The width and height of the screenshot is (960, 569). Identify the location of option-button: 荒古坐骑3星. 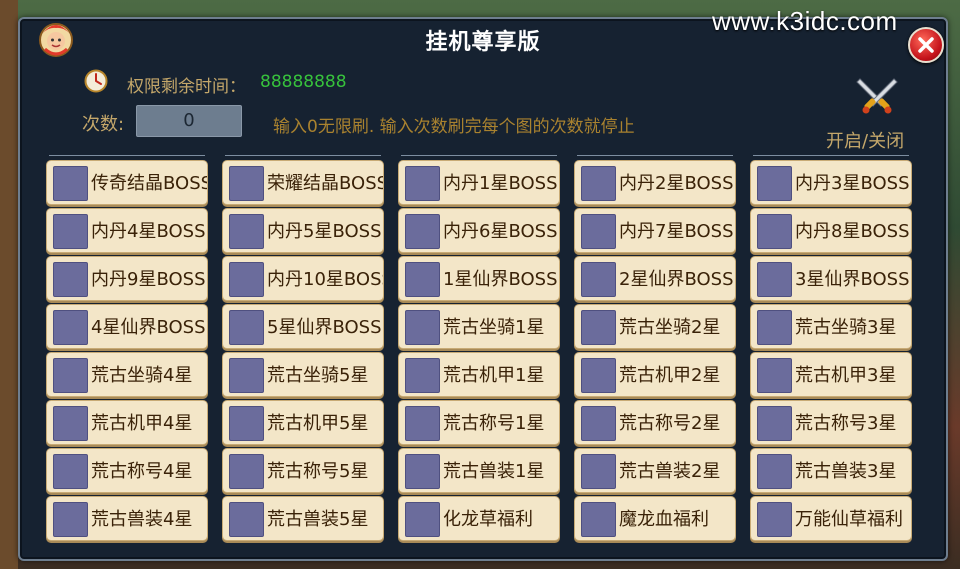
(831, 326).